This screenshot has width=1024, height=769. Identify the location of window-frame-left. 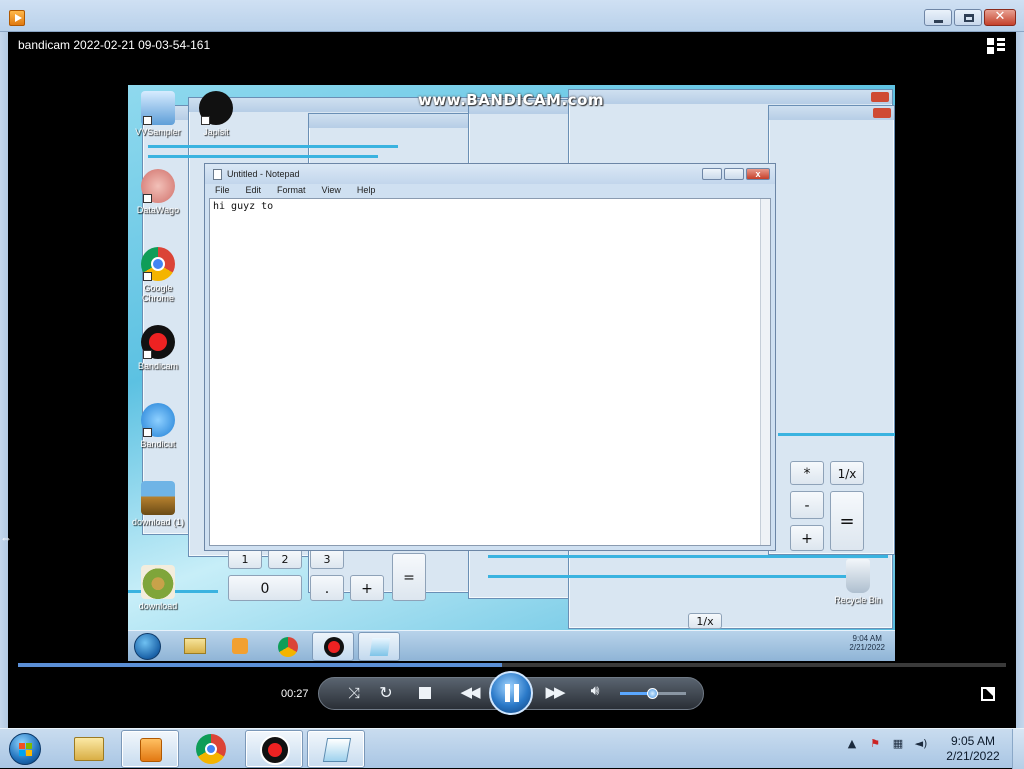
(4, 380).